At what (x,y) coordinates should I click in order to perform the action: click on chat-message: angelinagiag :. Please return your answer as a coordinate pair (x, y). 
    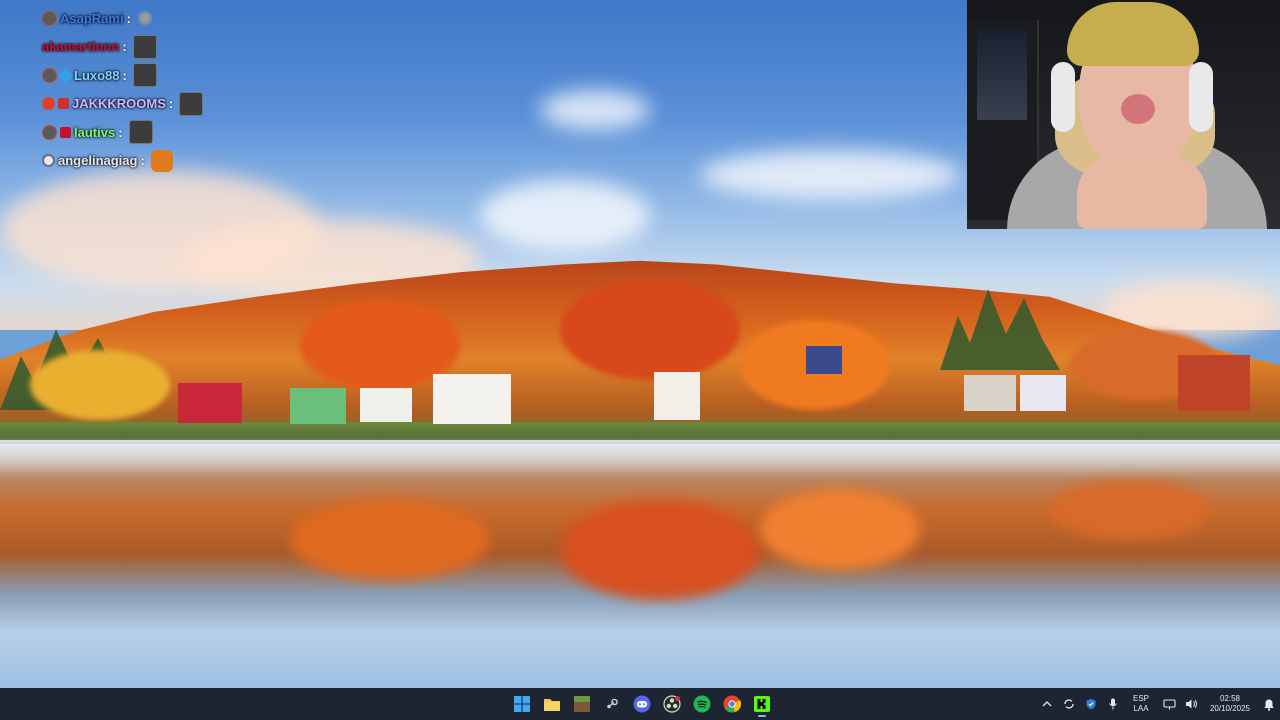
    Looking at the image, I should click on (142, 161).